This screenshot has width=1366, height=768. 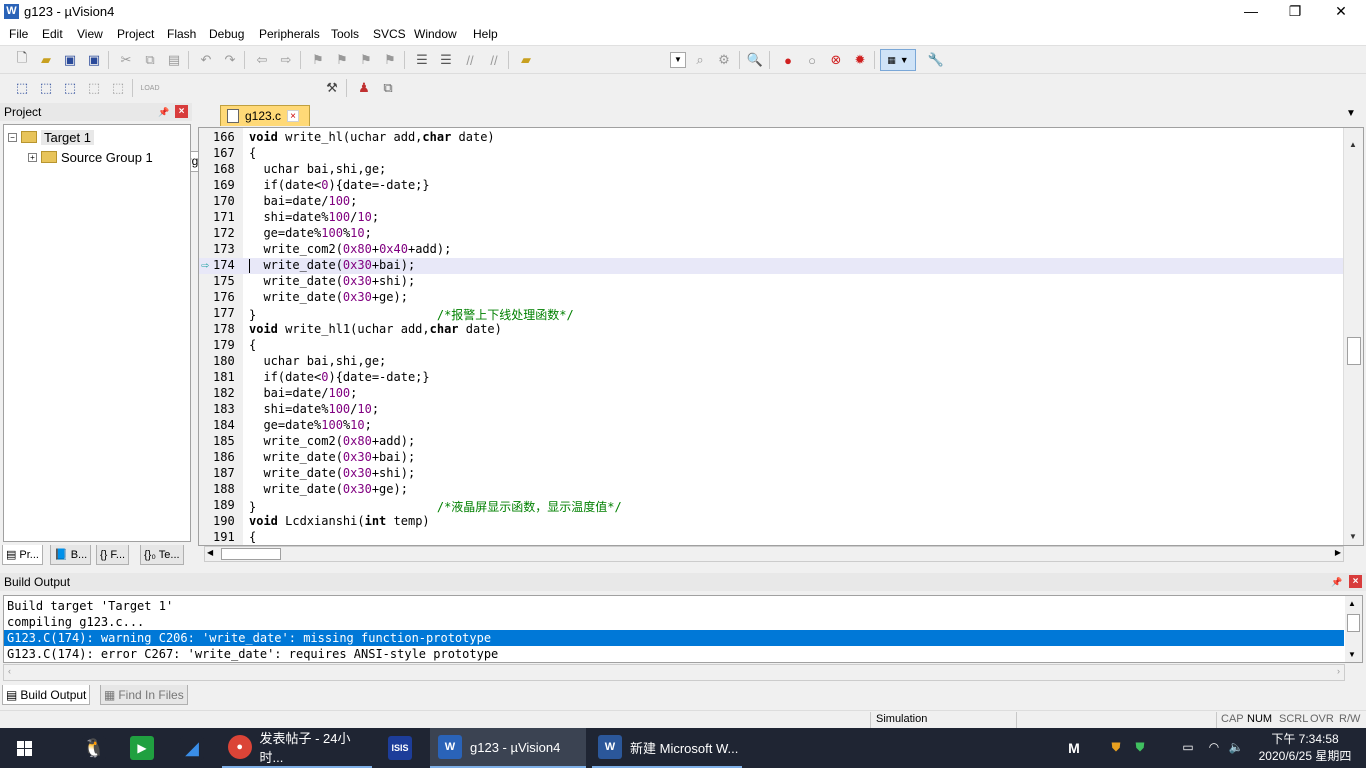 What do you see at coordinates (1116, 748) in the screenshot?
I see `security-shield-icon: ⛊` at bounding box center [1116, 748].